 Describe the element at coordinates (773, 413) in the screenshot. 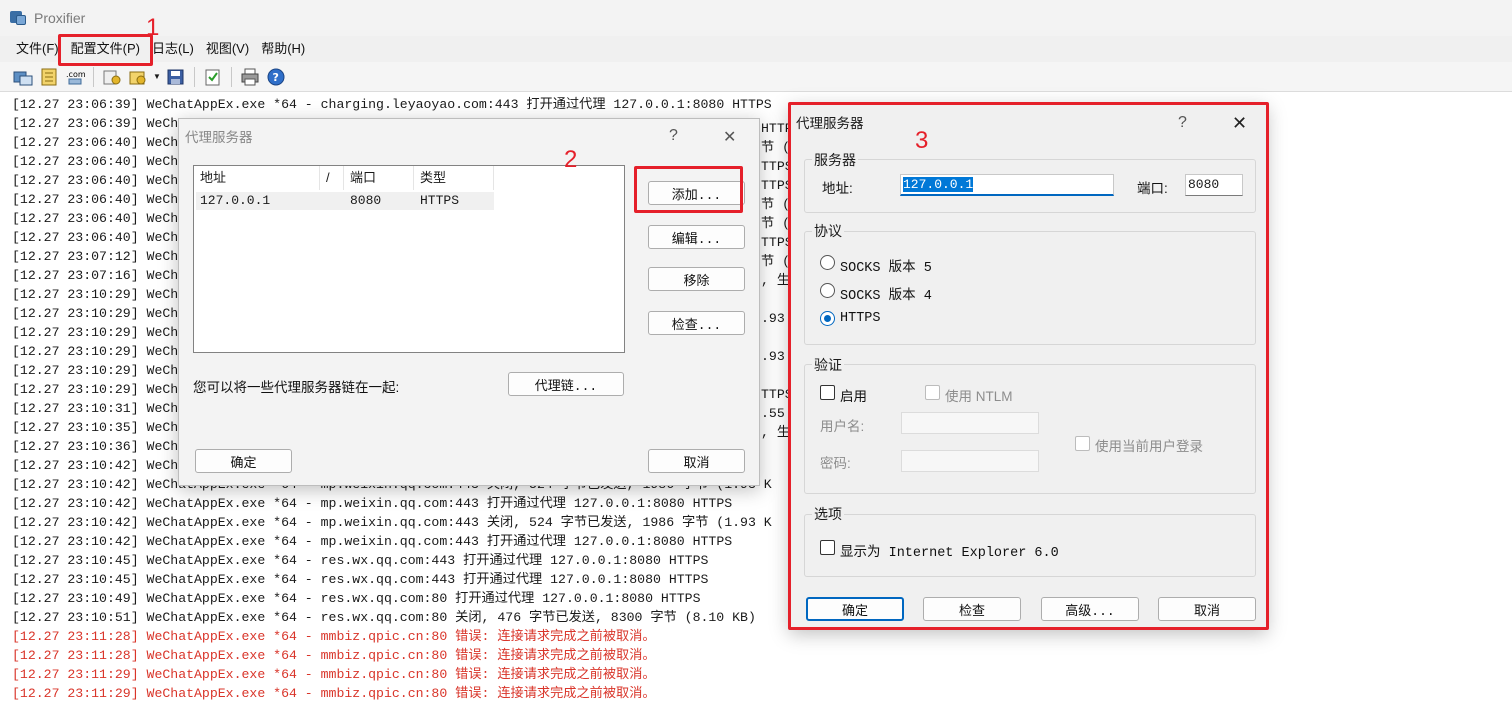

I see `log-fragment: .55` at that location.